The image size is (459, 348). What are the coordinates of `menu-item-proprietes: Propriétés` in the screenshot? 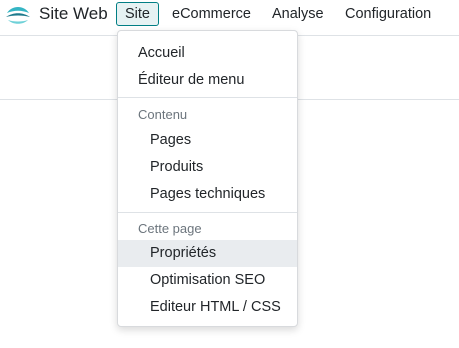 It's located at (207, 253).